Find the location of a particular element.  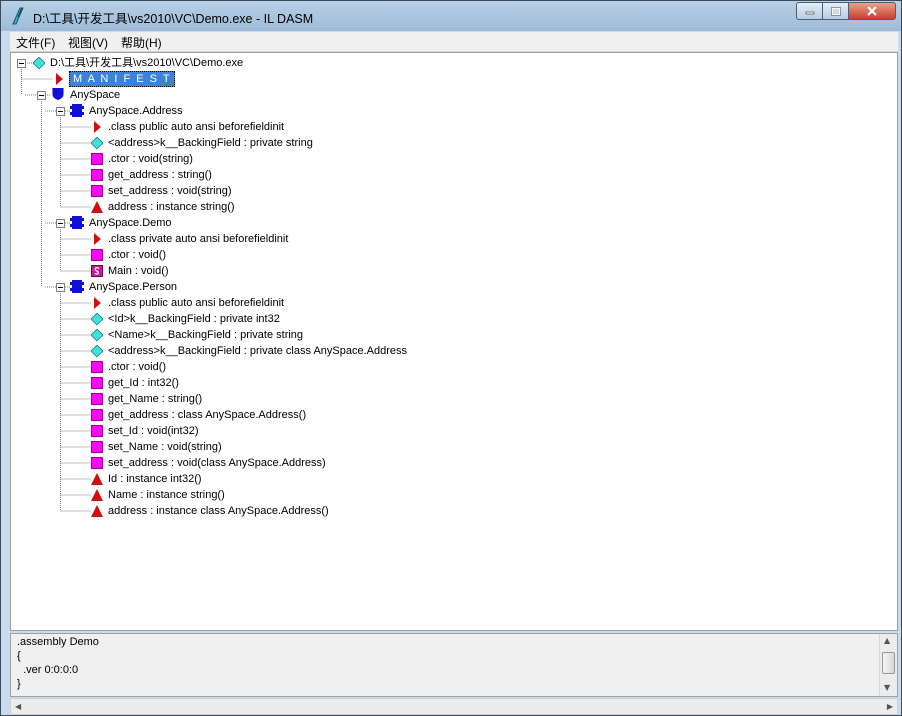

scroll-right-icon: ▶ is located at coordinates (890, 706).